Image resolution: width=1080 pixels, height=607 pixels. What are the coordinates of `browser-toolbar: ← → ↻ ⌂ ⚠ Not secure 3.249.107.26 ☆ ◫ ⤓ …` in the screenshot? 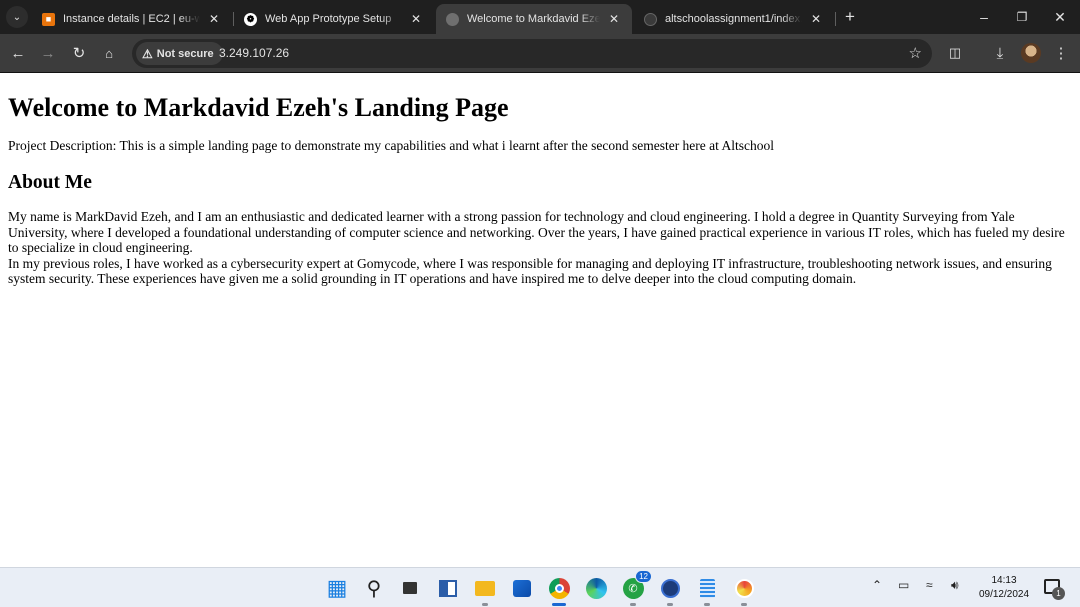 It's located at (540, 53).